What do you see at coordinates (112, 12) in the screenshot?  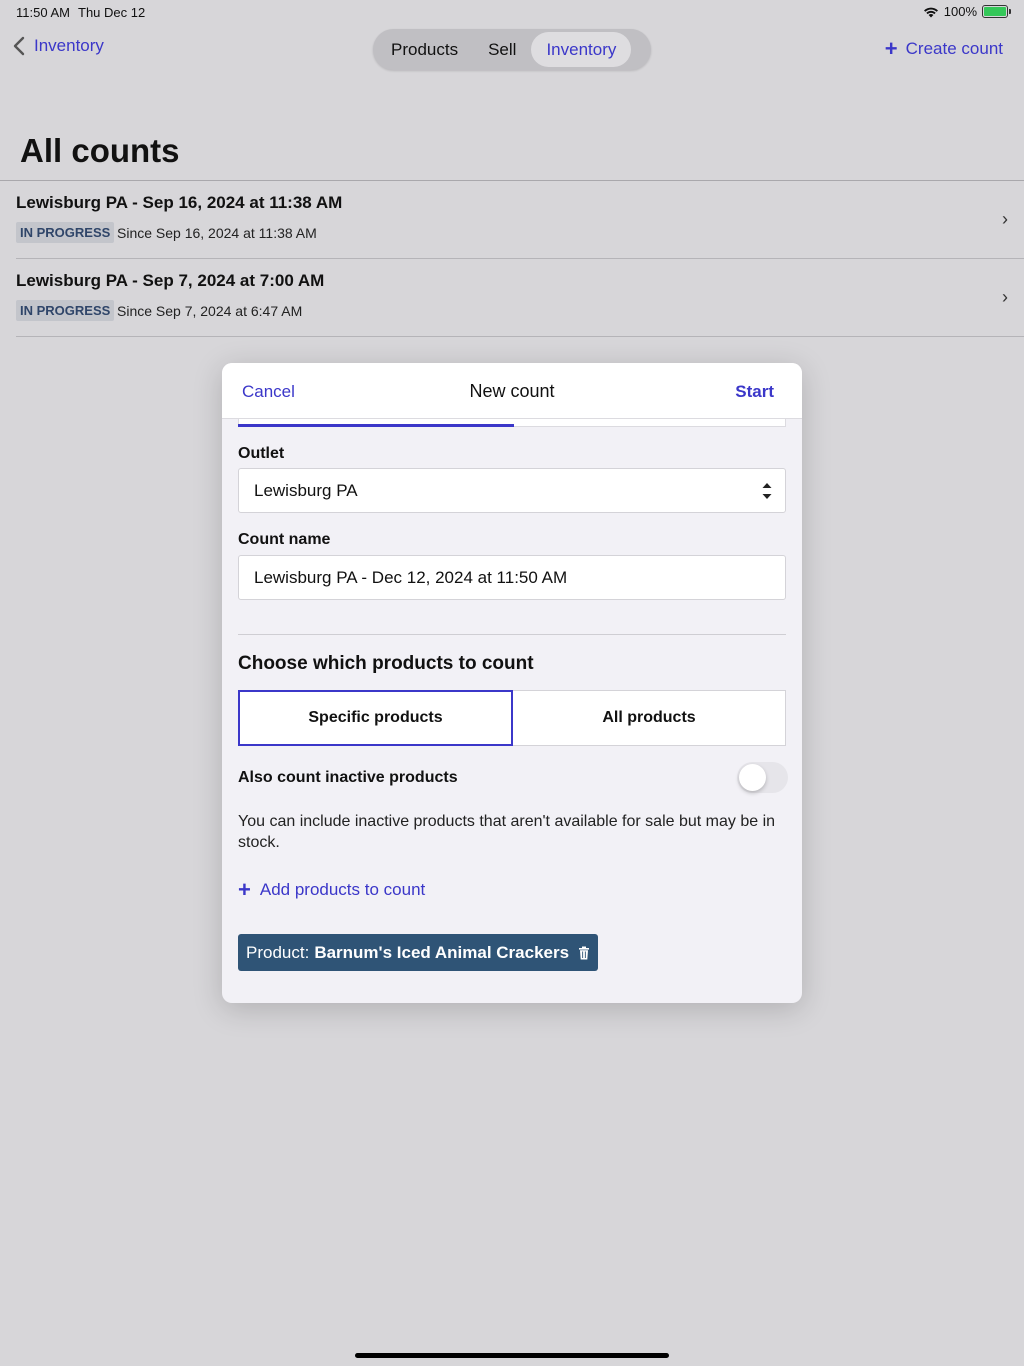 I see `status-date: Thu Dec 12` at bounding box center [112, 12].